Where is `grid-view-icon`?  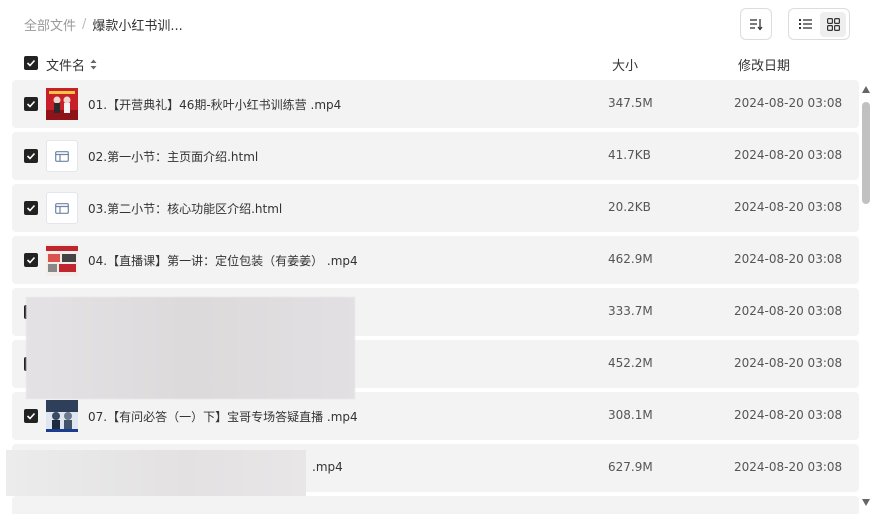 grid-view-icon is located at coordinates (833, 24).